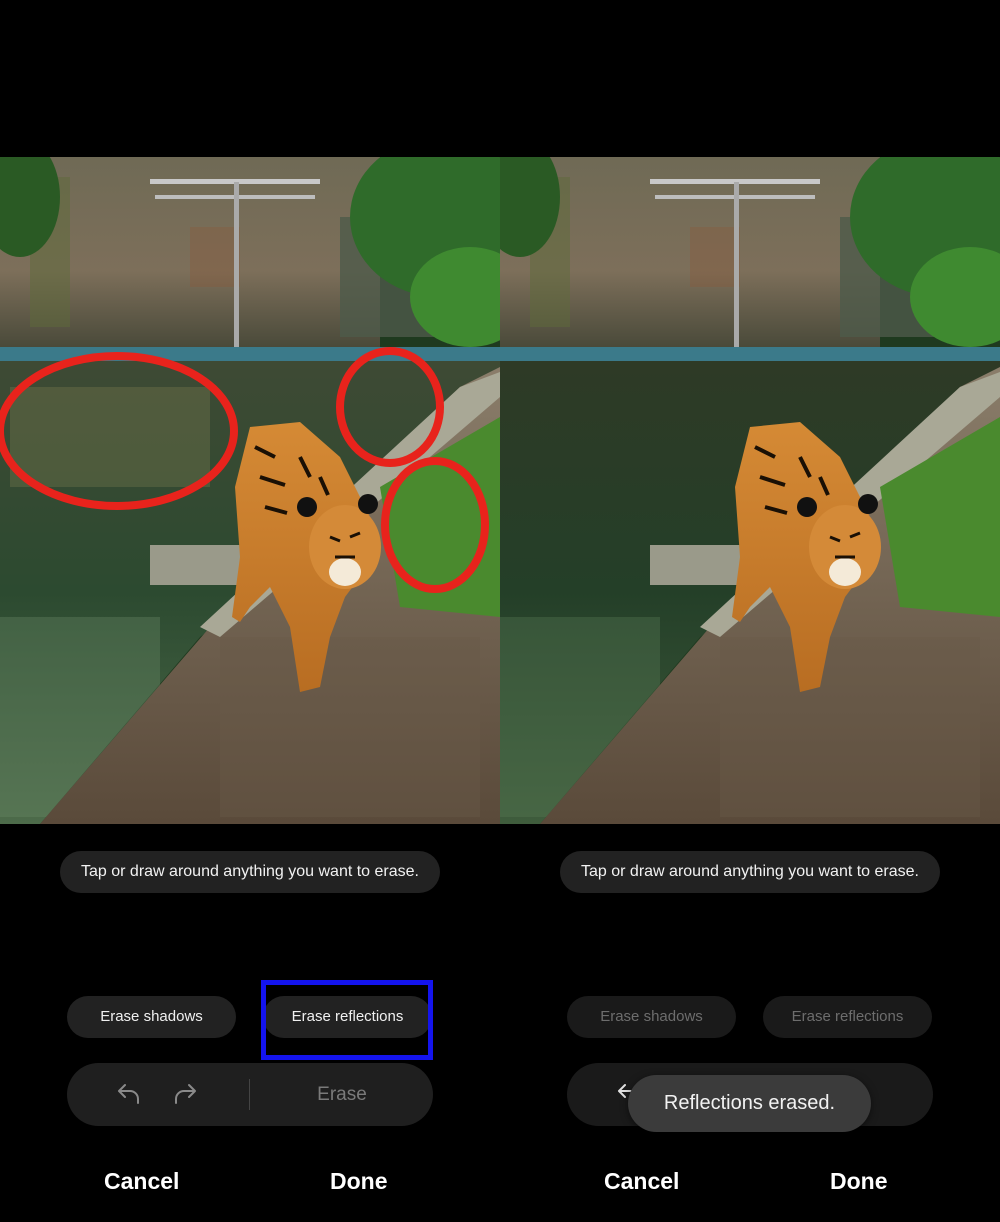 The image size is (1000, 1222). I want to click on undo-icon, so click(128, 1094).